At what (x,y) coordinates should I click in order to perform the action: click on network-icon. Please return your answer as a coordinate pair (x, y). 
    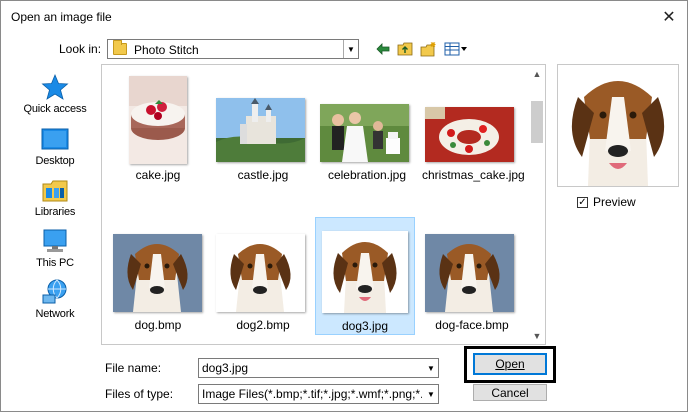
    Looking at the image, I should click on (55, 292).